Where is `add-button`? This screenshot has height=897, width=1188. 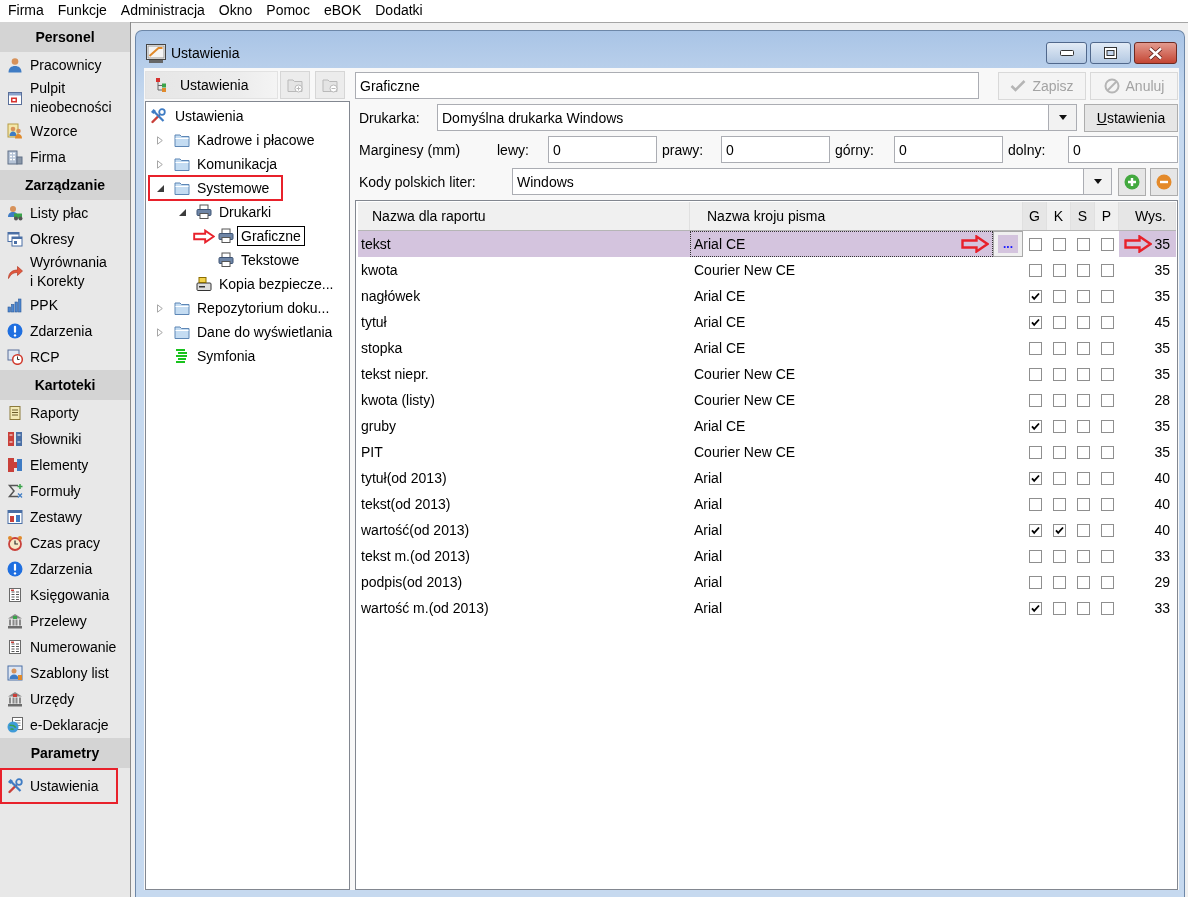
add-button is located at coordinates (1132, 181).